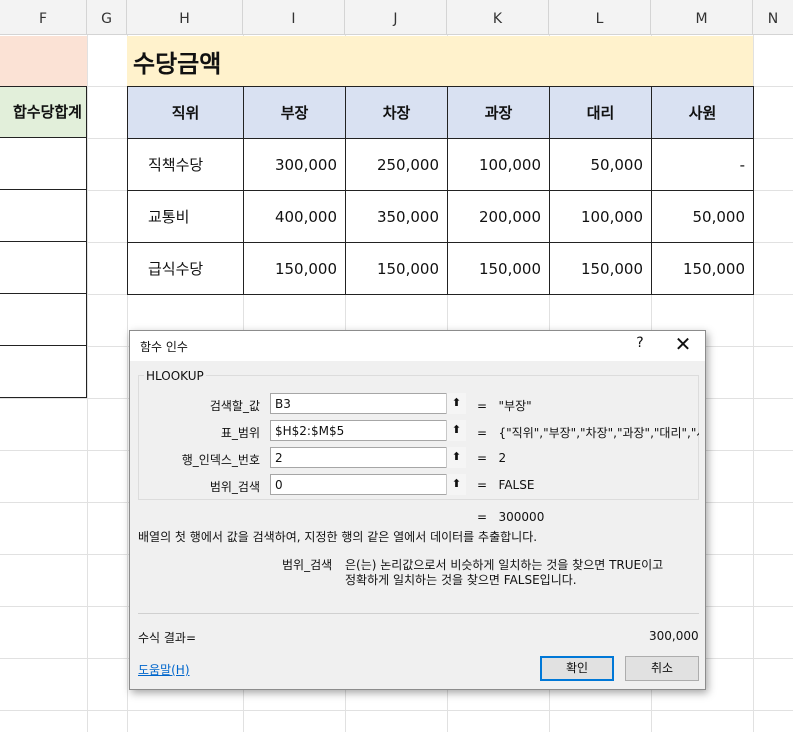 This screenshot has width=793, height=732. Describe the element at coordinates (368, 484) in the screenshot. I see `range-lookup-input: 0` at that location.